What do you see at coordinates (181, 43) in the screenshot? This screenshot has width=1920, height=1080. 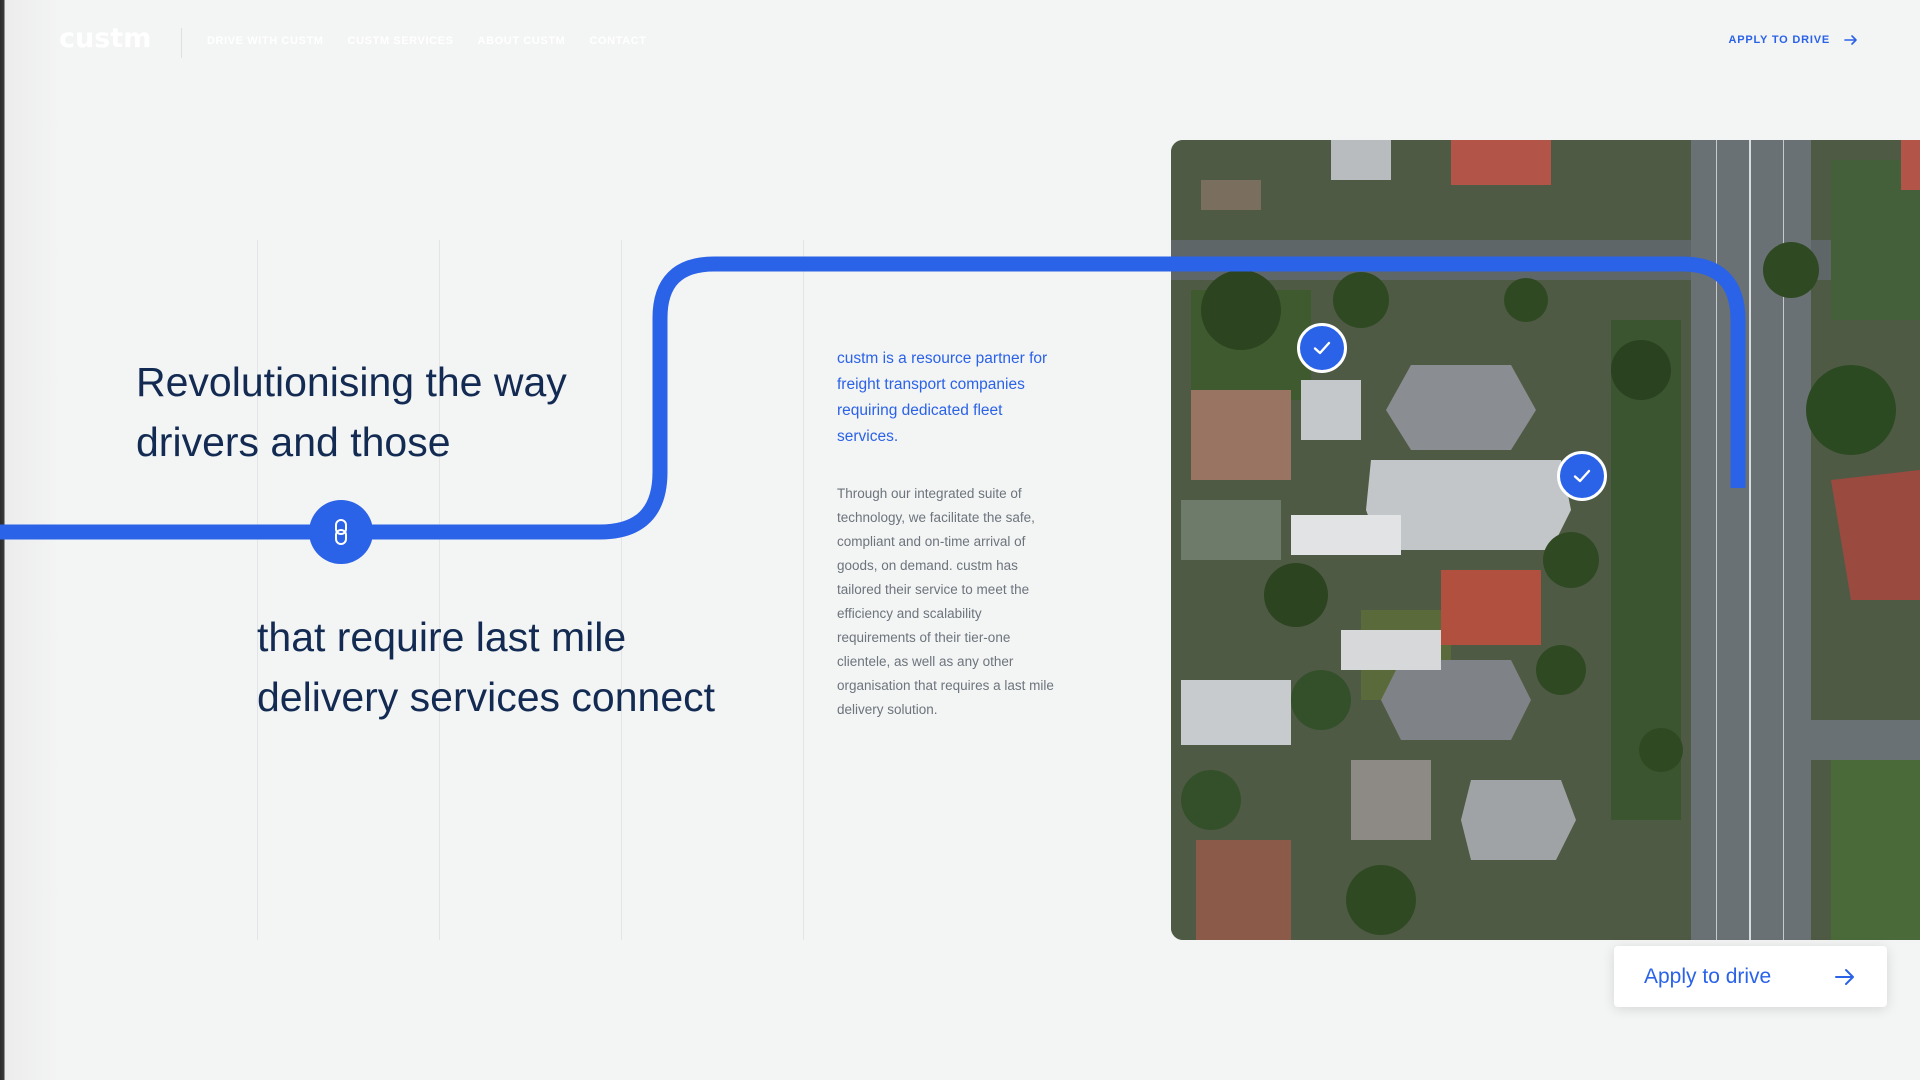 I see `nav-divider` at bounding box center [181, 43].